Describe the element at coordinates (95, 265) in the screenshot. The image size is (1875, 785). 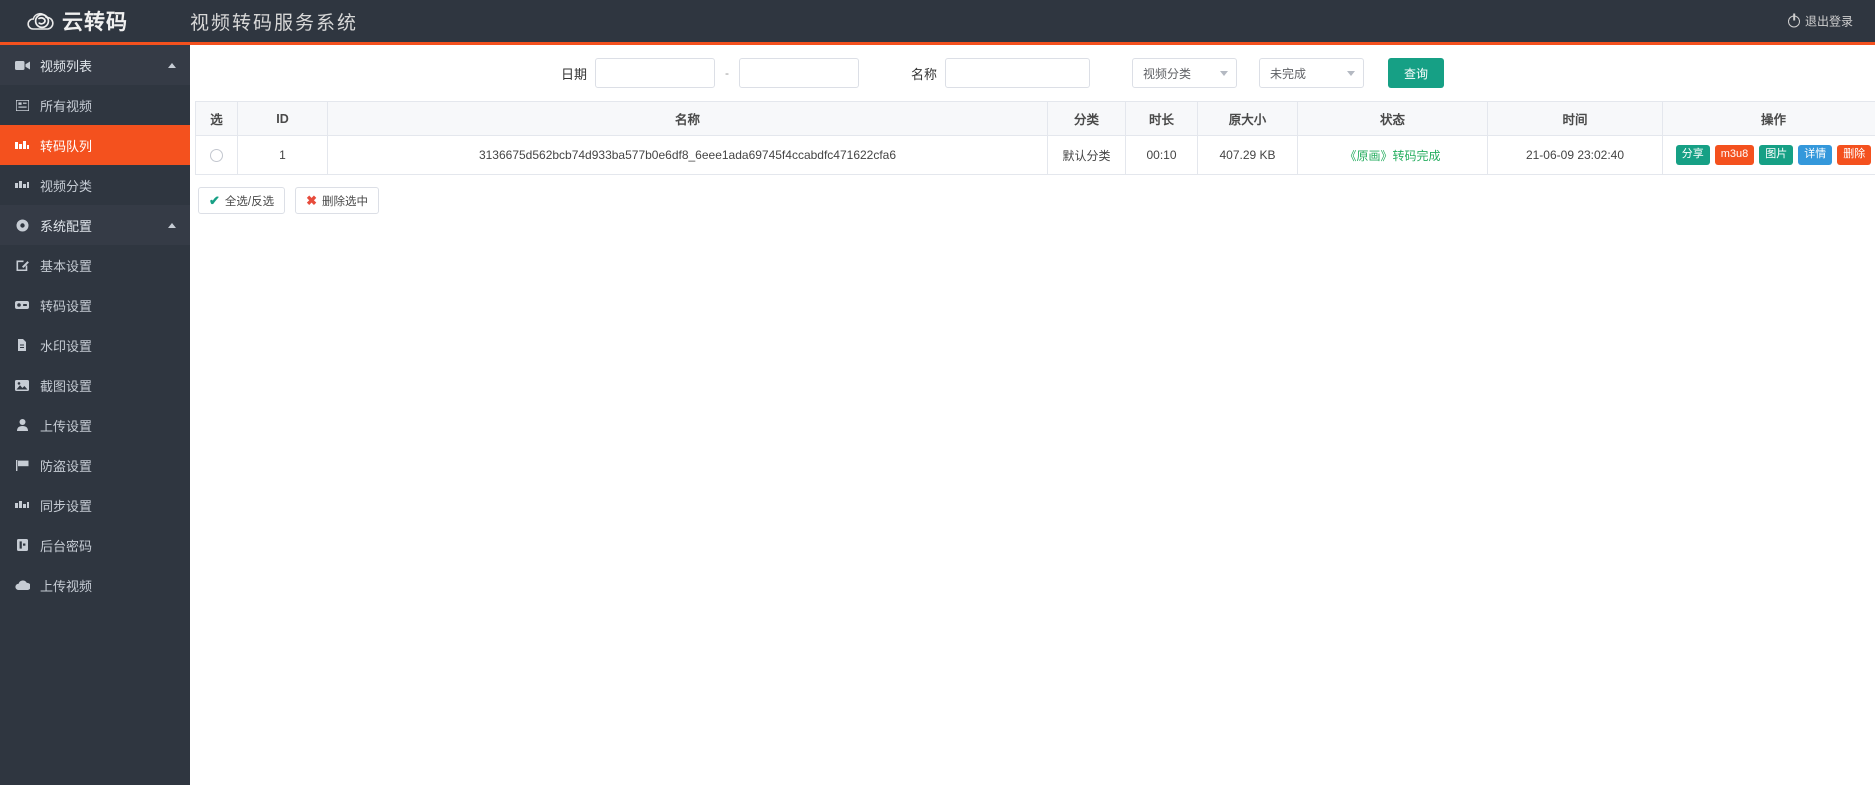
I see `sidebar-item-5: 基本设置` at that location.